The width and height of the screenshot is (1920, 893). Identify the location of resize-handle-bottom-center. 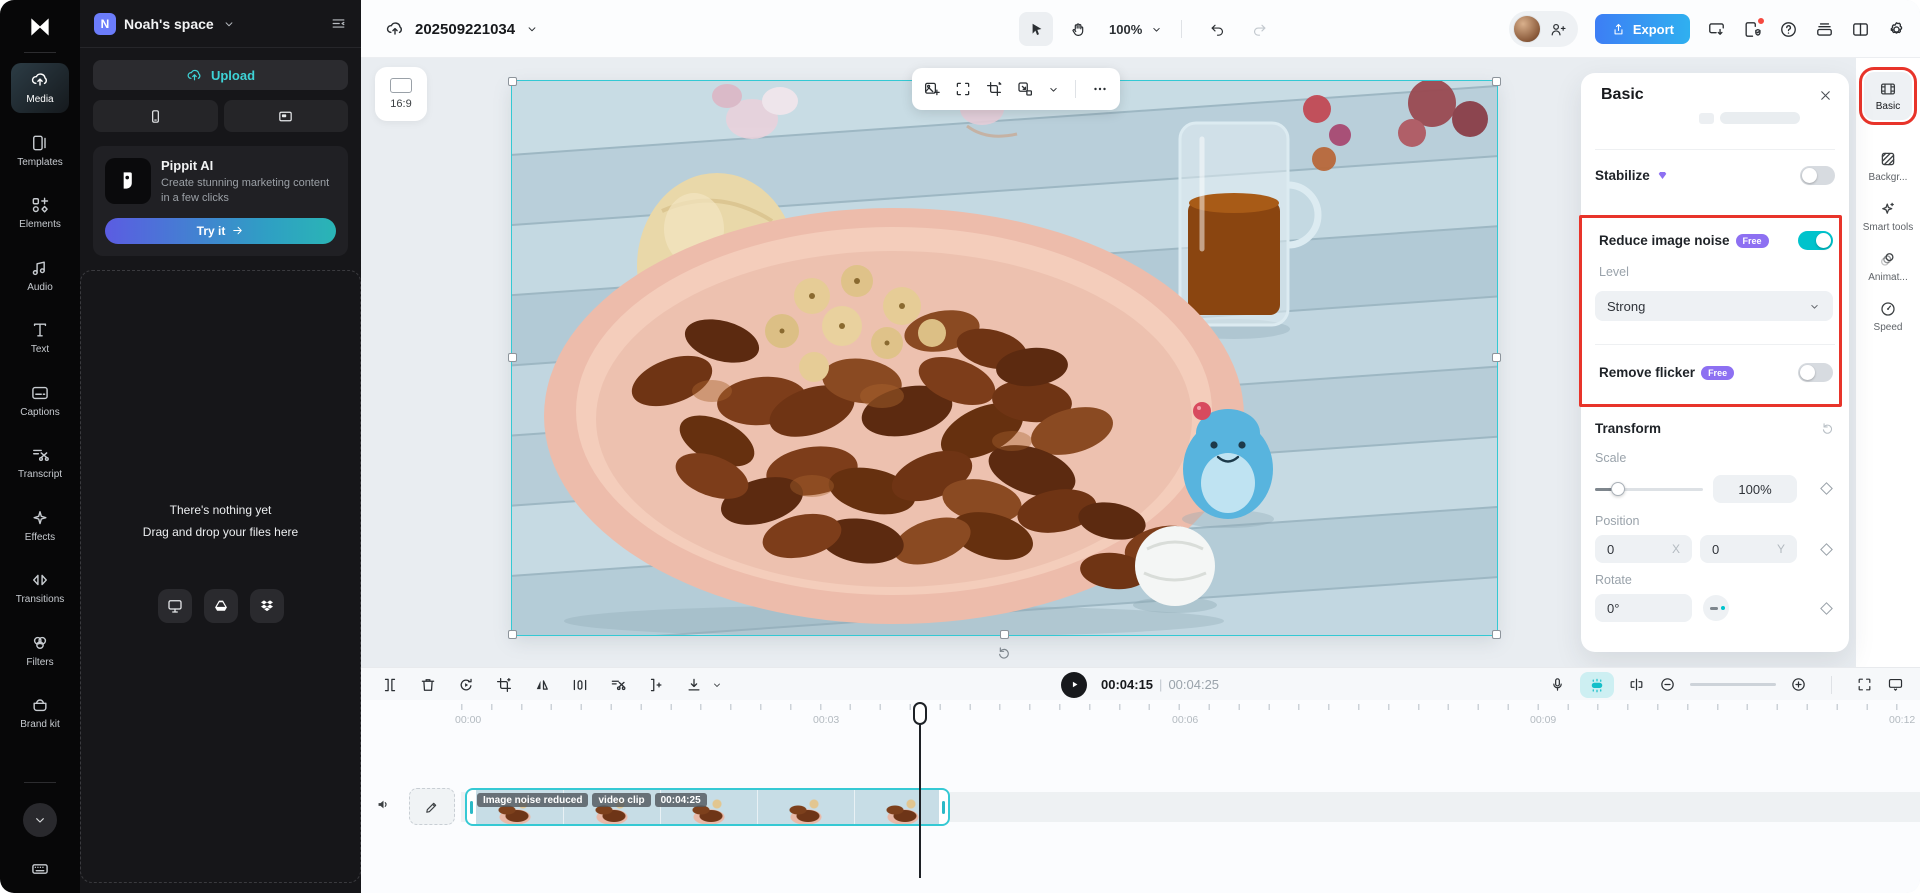
(1004, 634).